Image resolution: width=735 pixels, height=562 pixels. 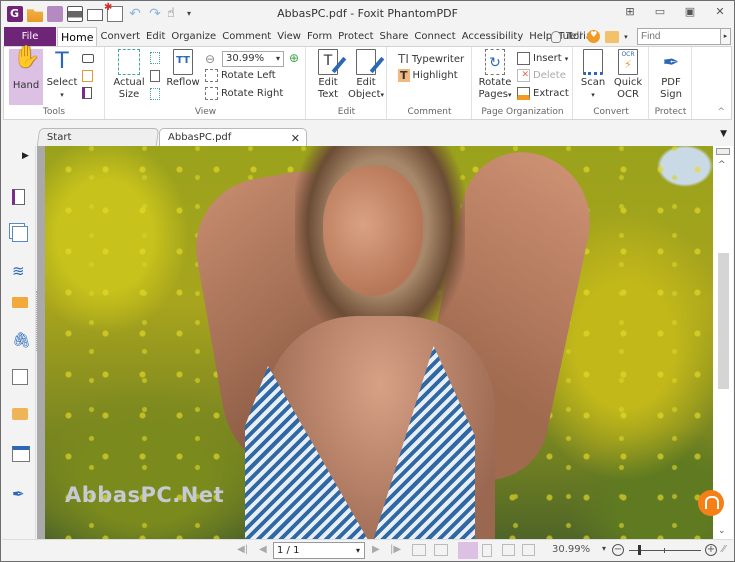 I want to click on snapshot-icon, so click(x=88, y=58).